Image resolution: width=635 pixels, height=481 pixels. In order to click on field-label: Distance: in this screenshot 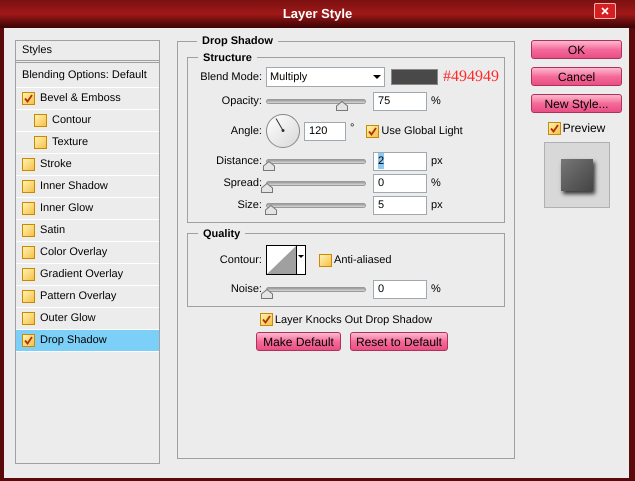, I will do `click(239, 161)`.